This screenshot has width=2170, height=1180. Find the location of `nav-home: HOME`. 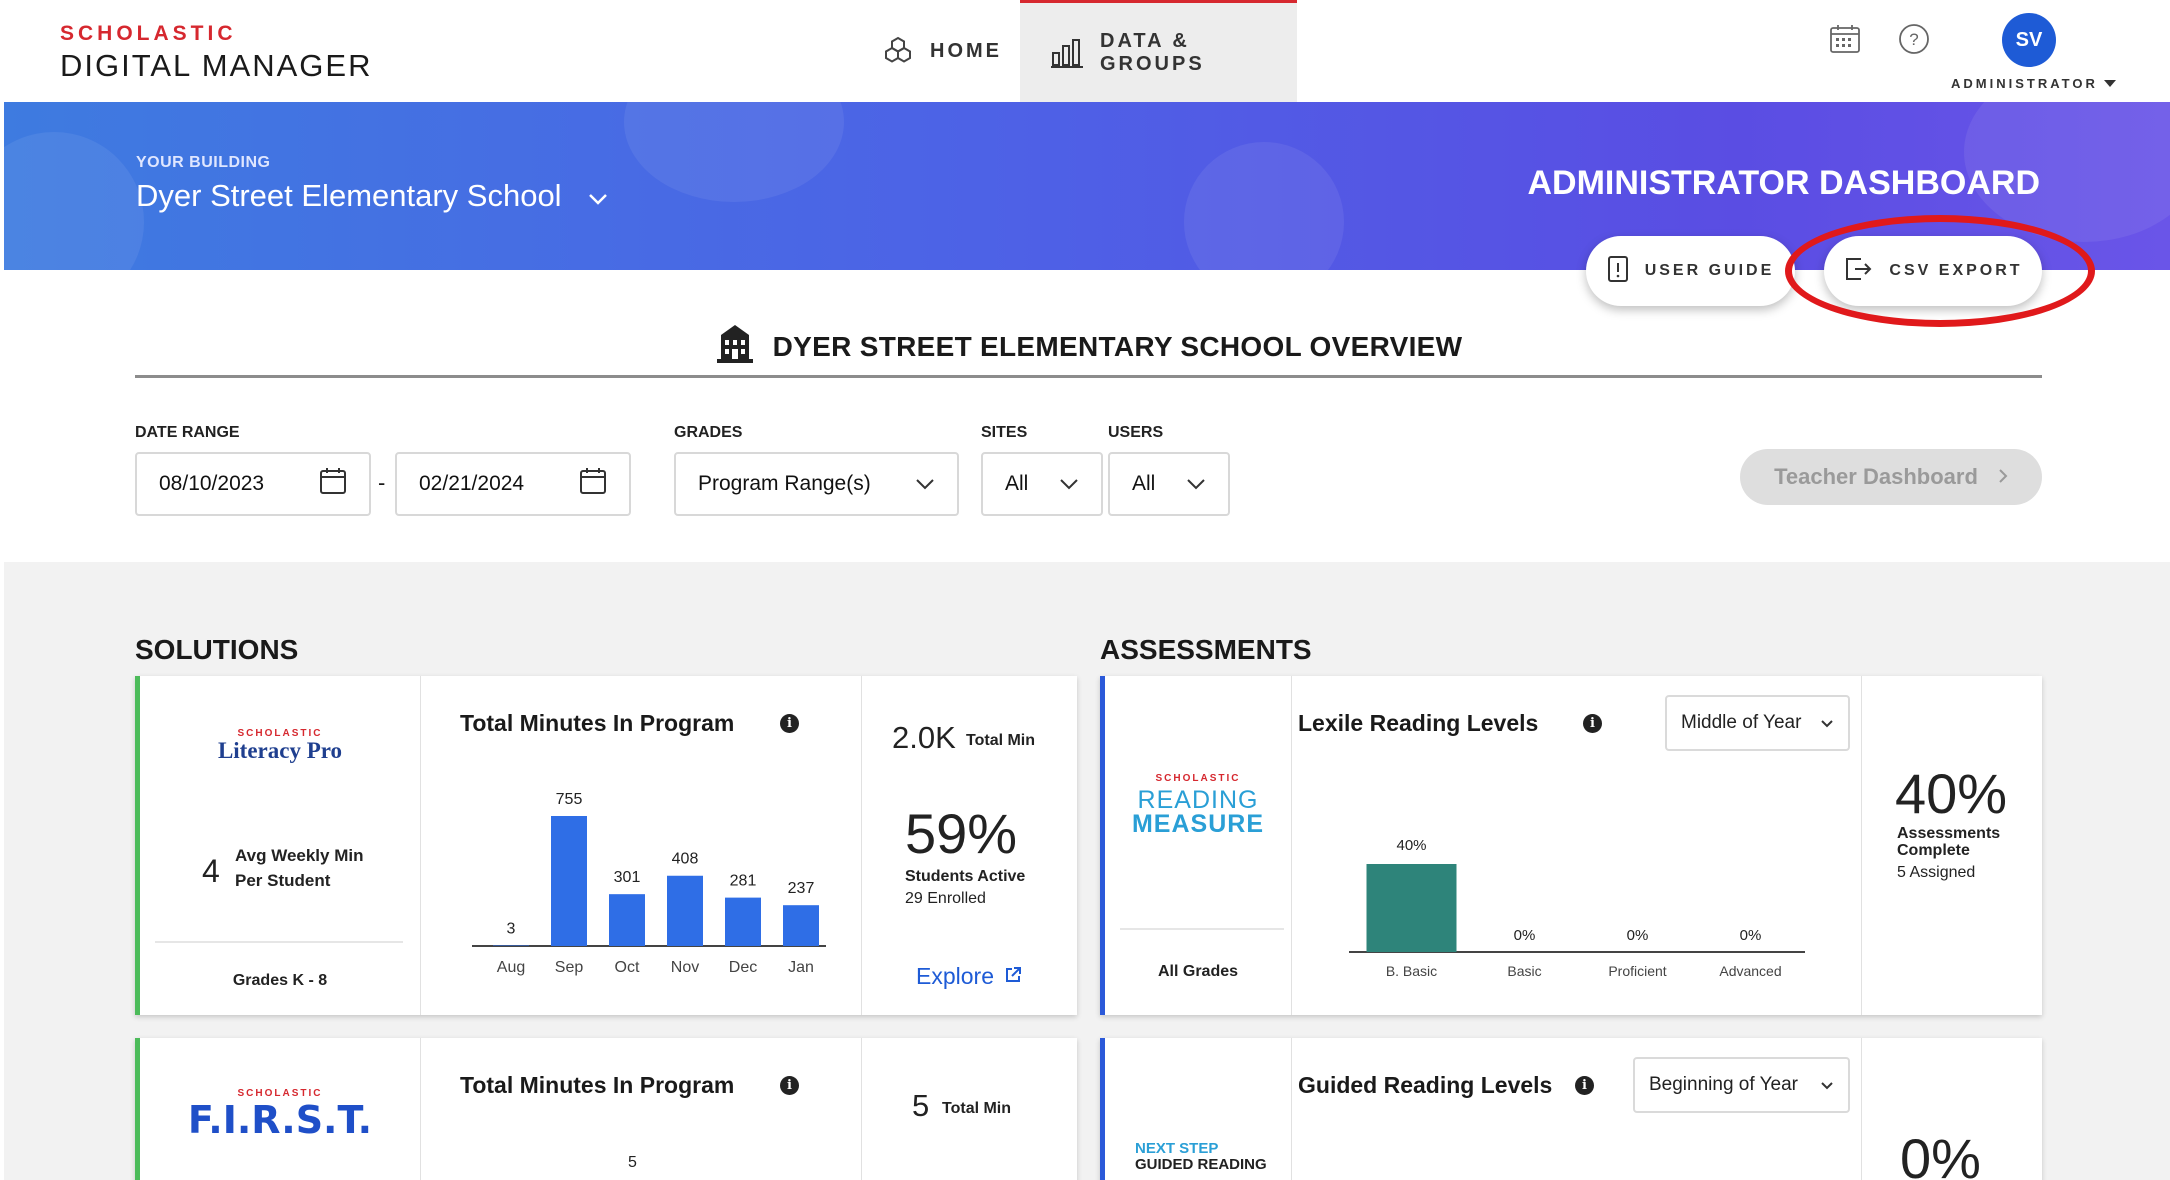

nav-home: HOME is located at coordinates (942, 51).